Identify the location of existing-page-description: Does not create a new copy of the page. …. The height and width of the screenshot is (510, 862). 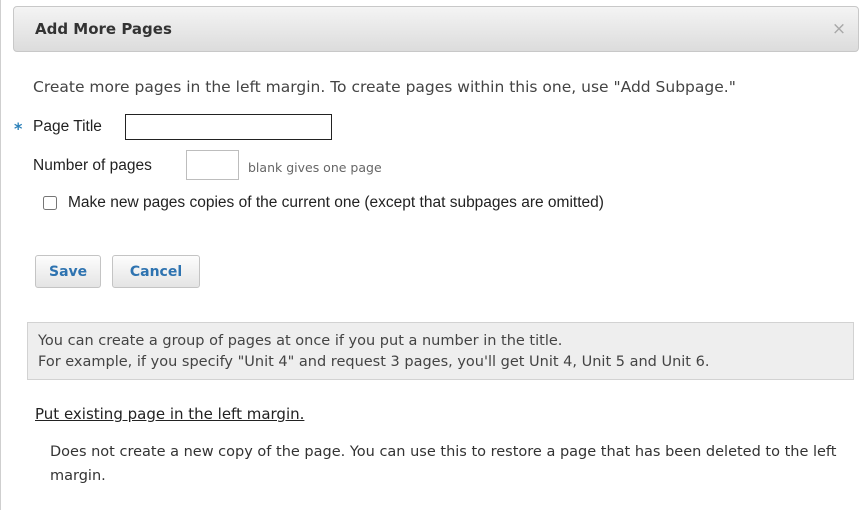
(443, 464).